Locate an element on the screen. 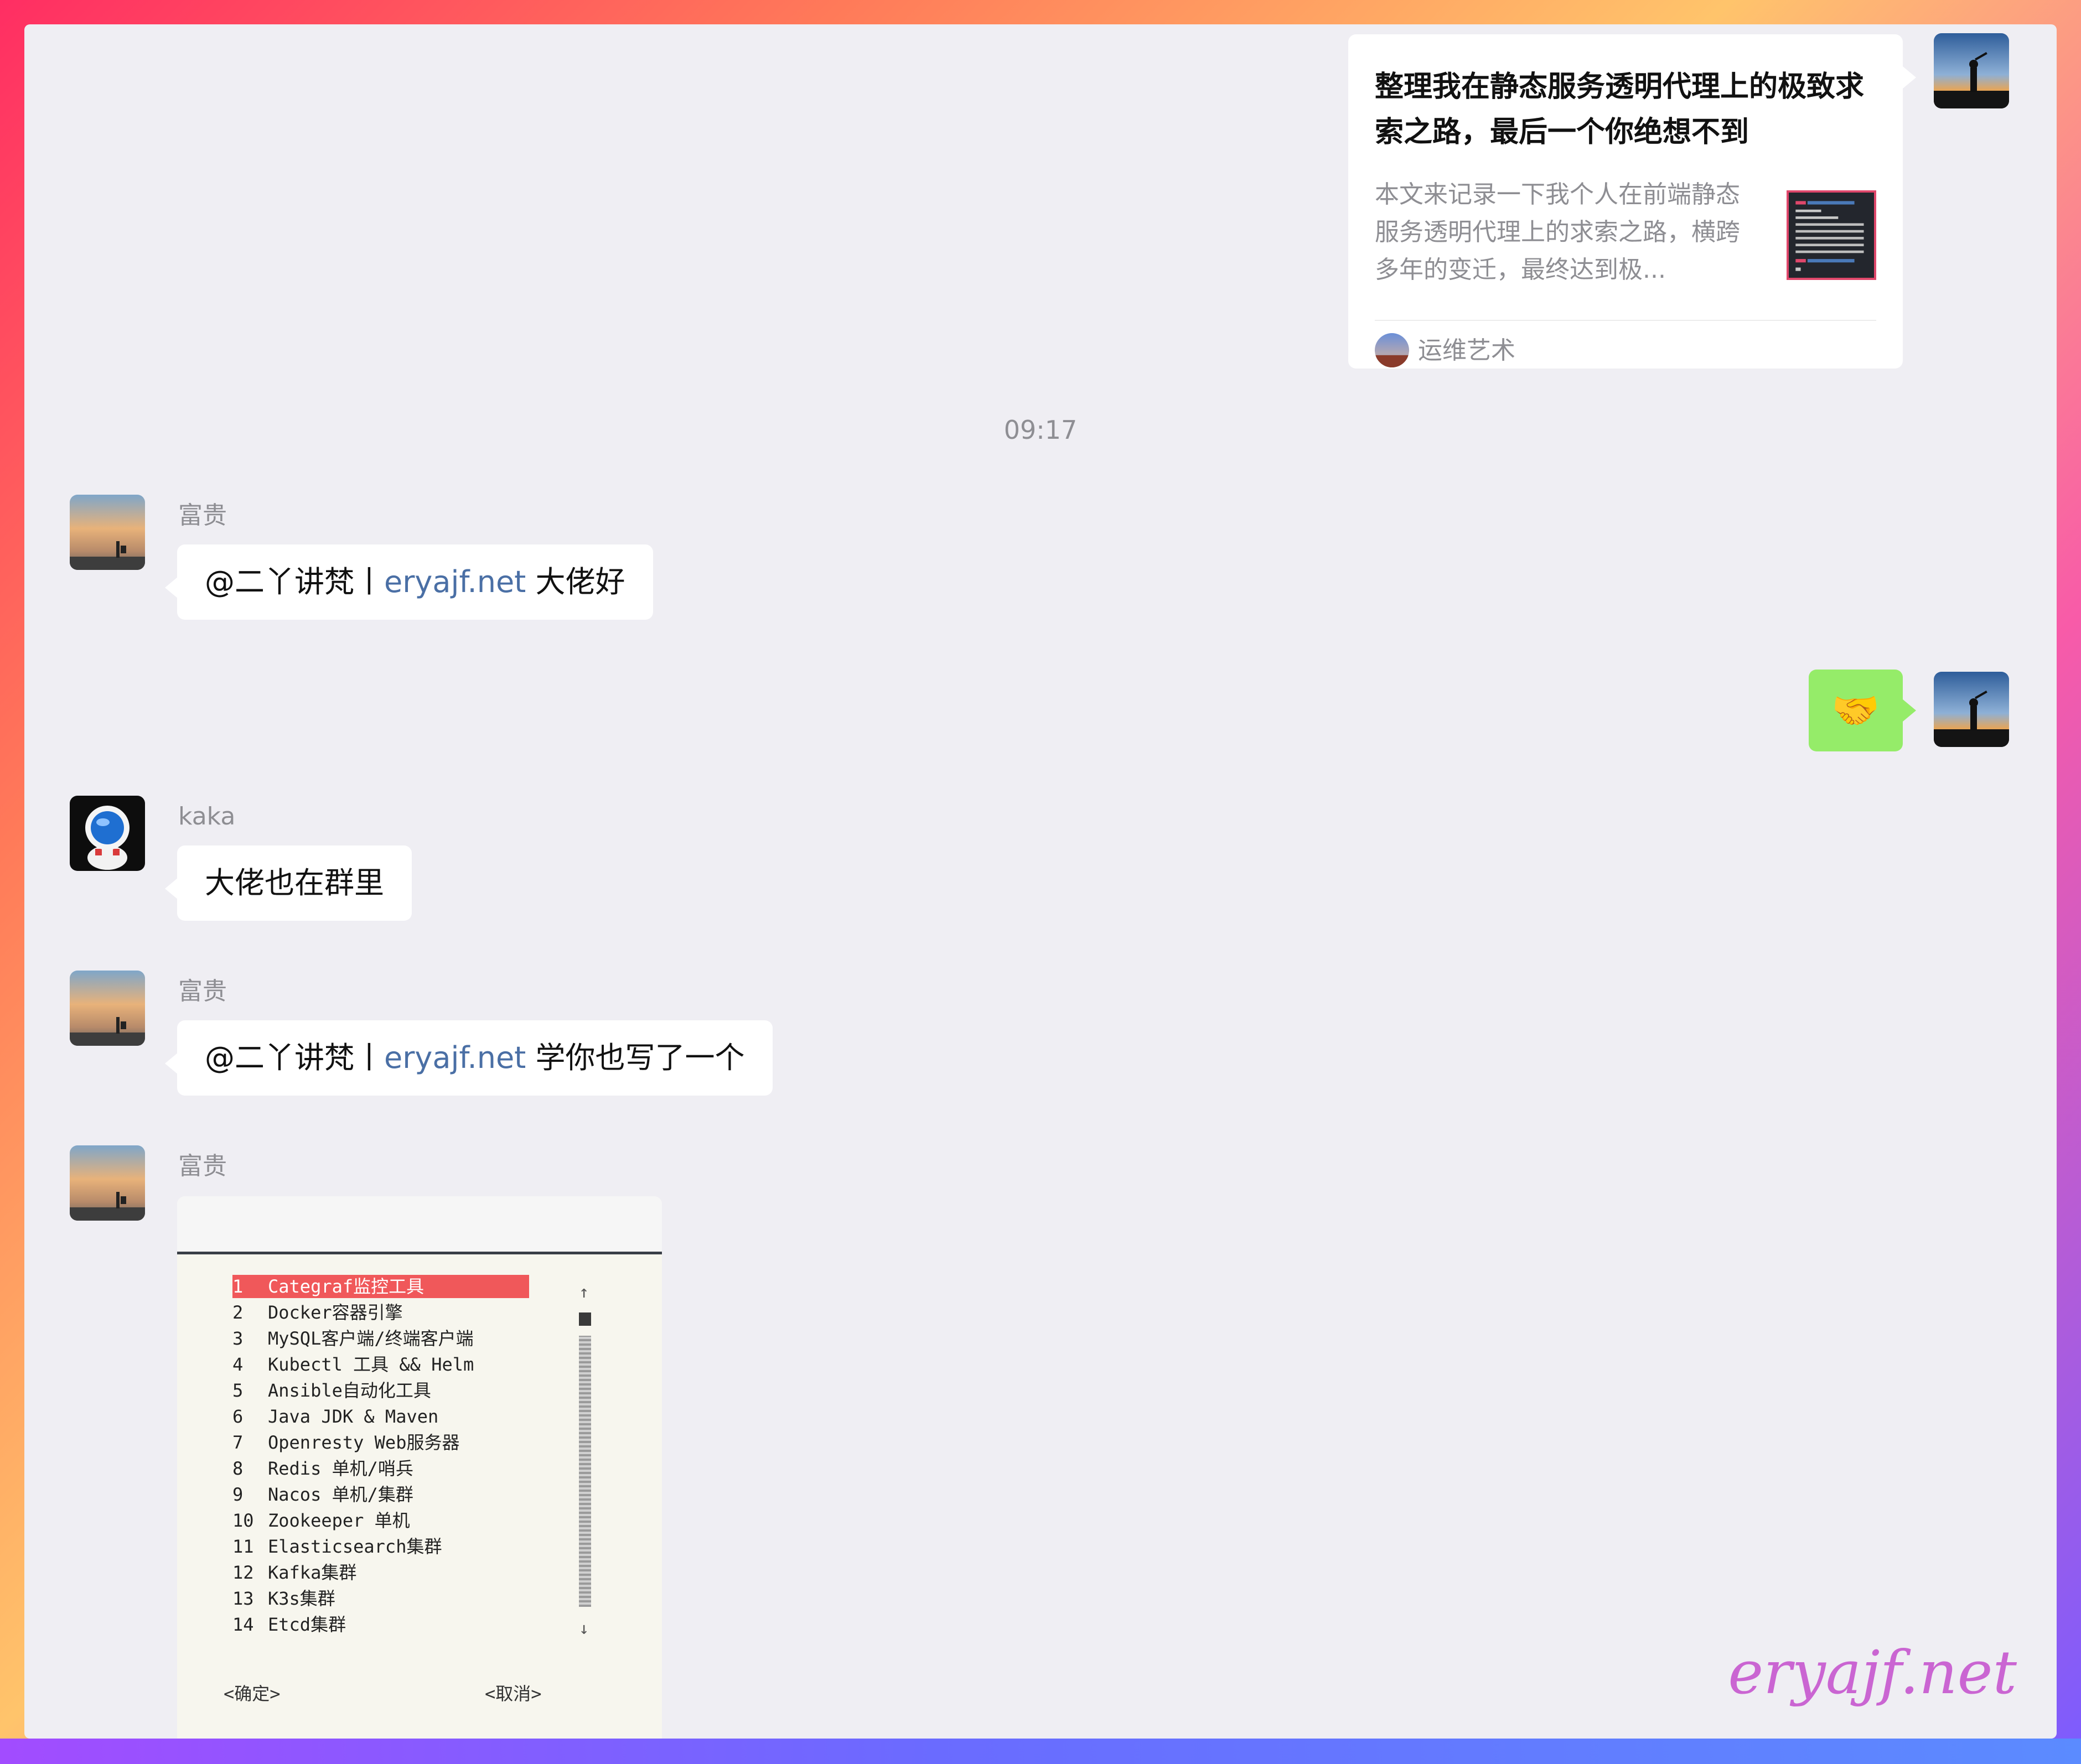  menu-item: 13 K3s集群 is located at coordinates (283, 1598).